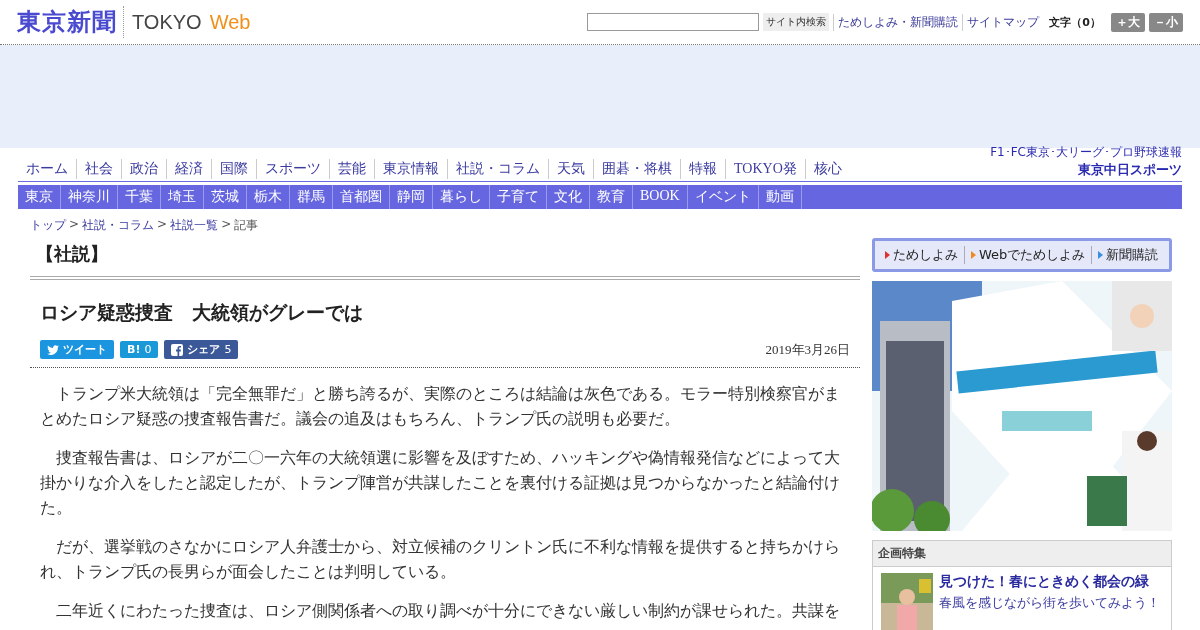 The height and width of the screenshot is (630, 1200). Describe the element at coordinates (118, 225) in the screenshot. I see `breadcrumb-link: 社説・コラム` at that location.